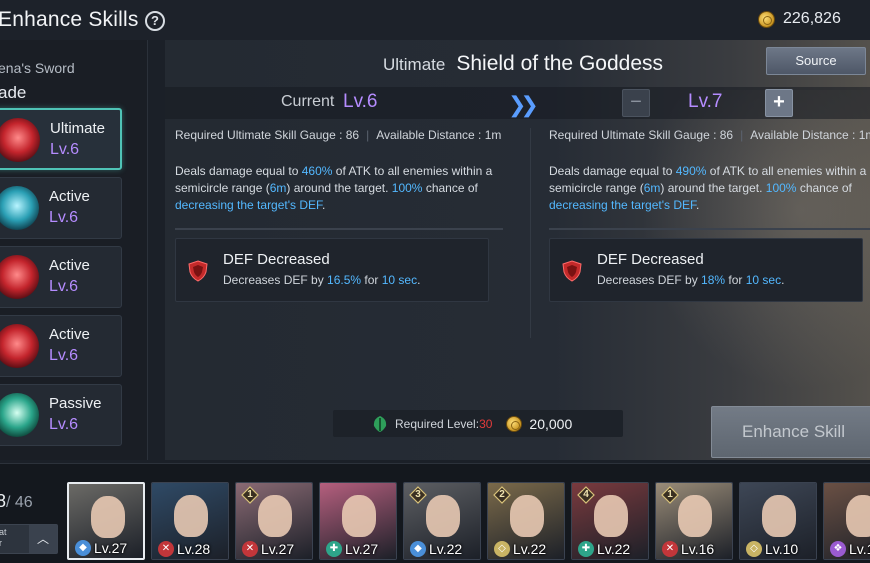 The image size is (870, 563). What do you see at coordinates (75, 403) in the screenshot?
I see `skill-type: Passive` at bounding box center [75, 403].